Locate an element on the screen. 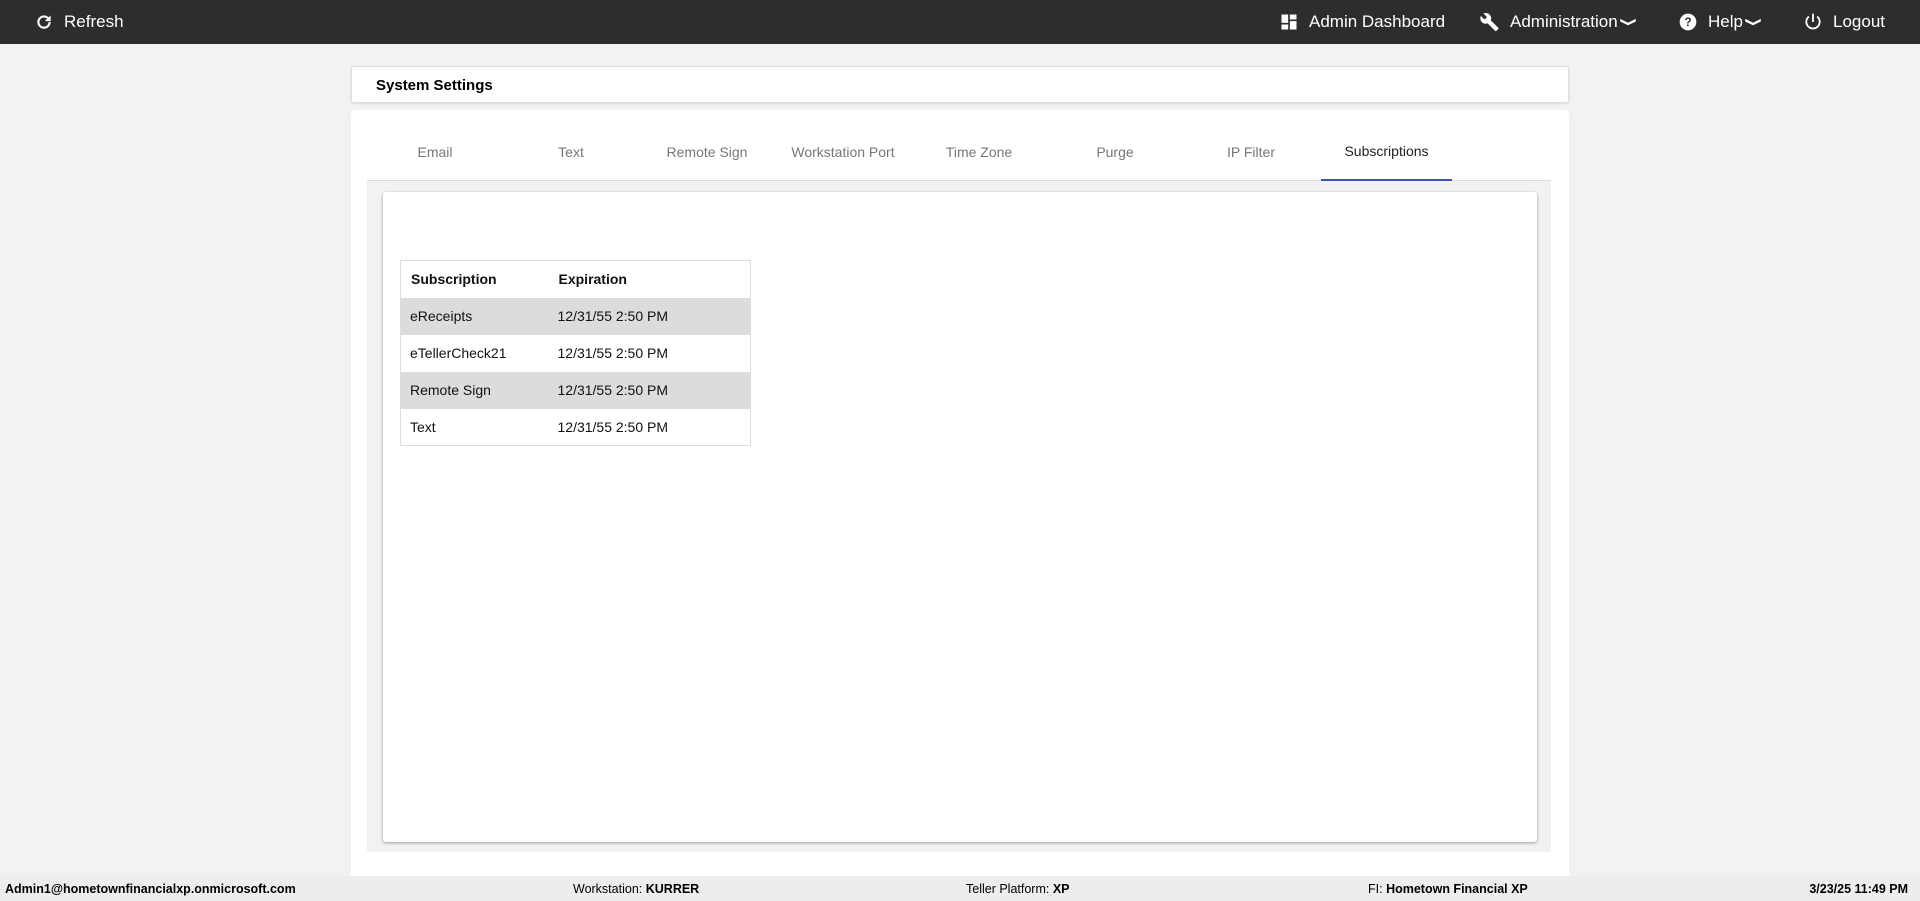  admin-dashboard-button: Admin Dashboard is located at coordinates (1362, 22).